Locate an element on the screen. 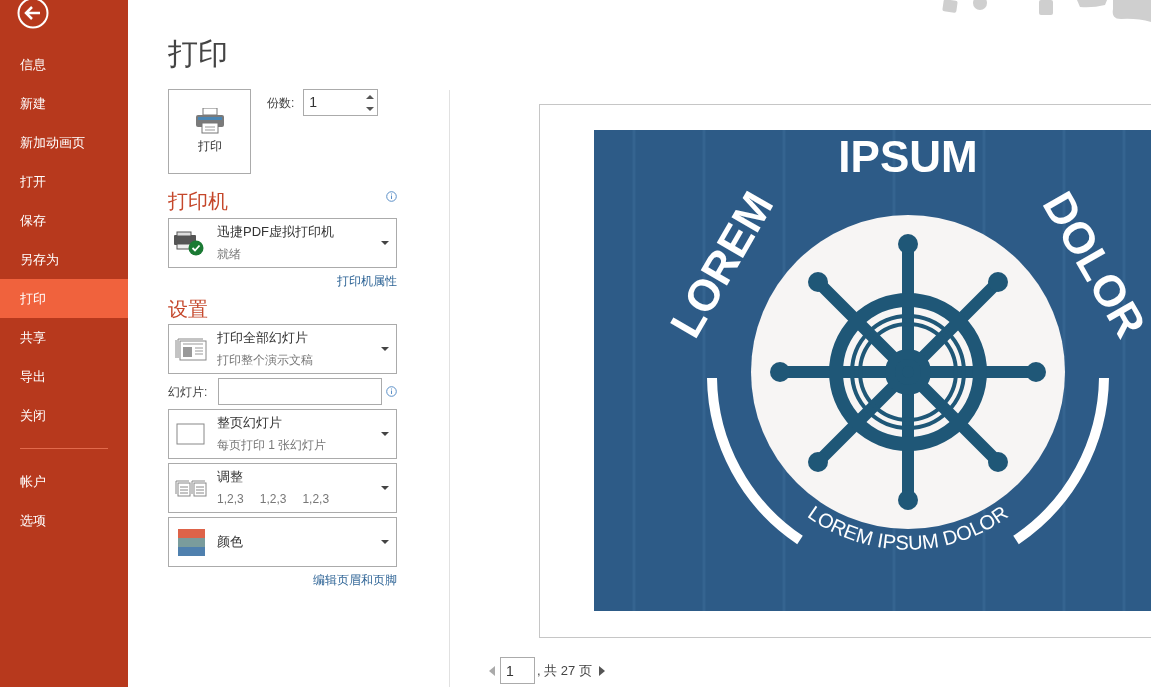 The height and width of the screenshot is (687, 1151). menu-item: 打开 is located at coordinates (64, 181).